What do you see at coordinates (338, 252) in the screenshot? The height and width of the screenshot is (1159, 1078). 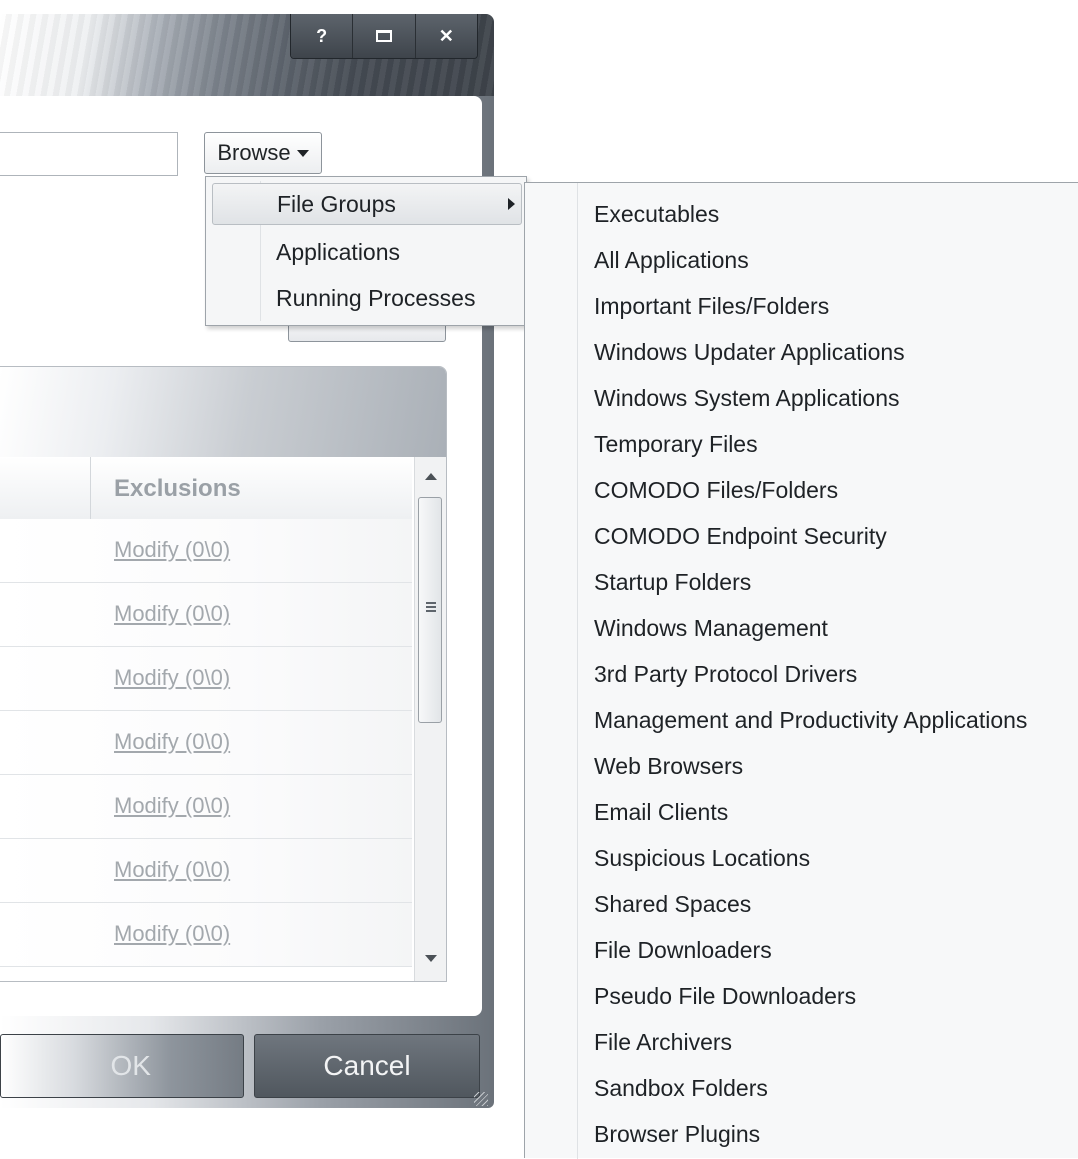 I see `menu-item-label: Applications` at bounding box center [338, 252].